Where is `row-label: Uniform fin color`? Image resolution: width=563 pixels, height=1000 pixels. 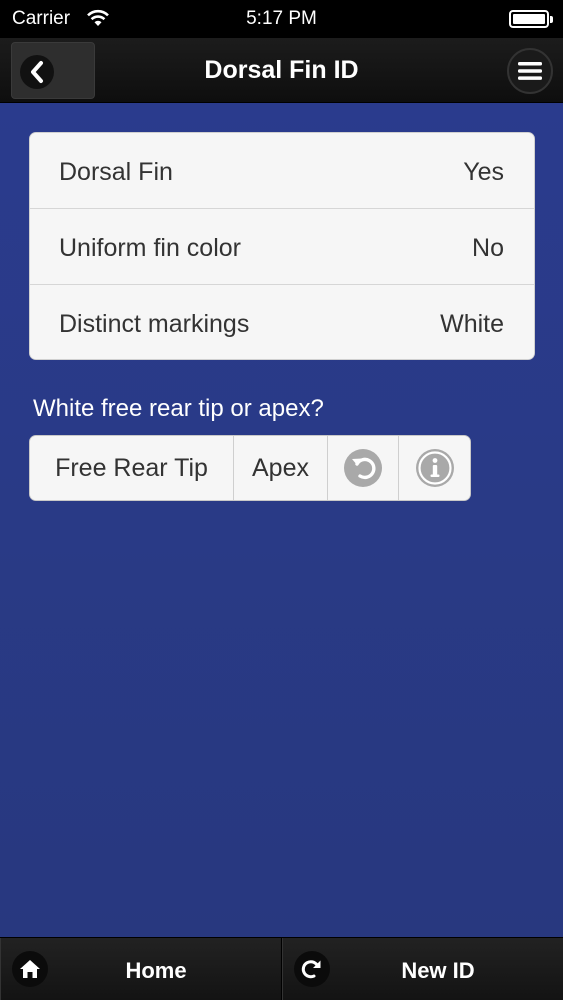
row-label: Uniform fin color is located at coordinates (150, 248).